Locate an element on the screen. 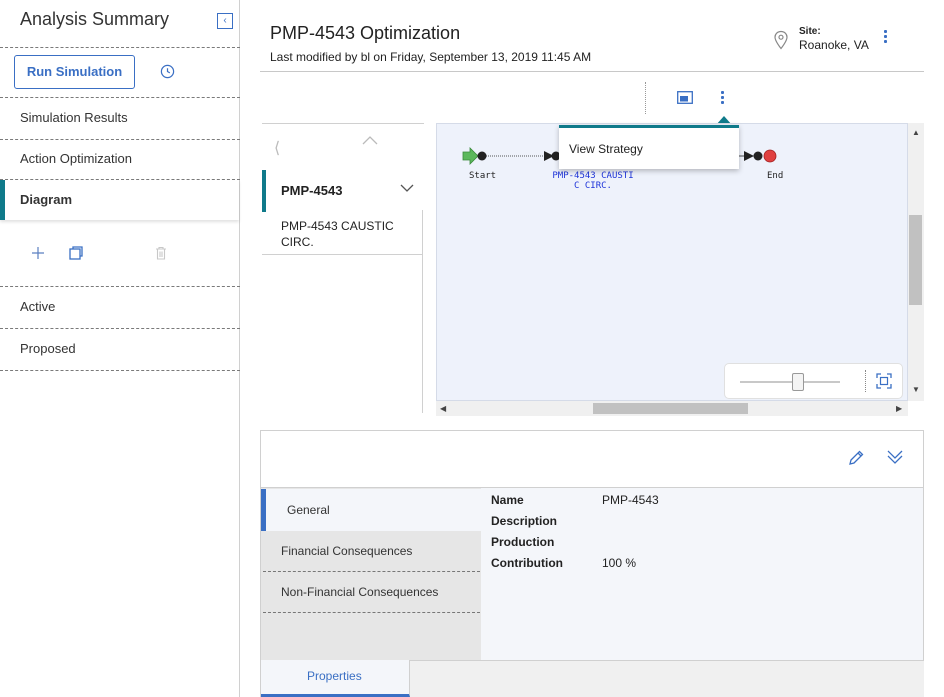 Image resolution: width=944 pixels, height=697 pixels. selected-strategy-label: PMP-4543 is located at coordinates (312, 190).